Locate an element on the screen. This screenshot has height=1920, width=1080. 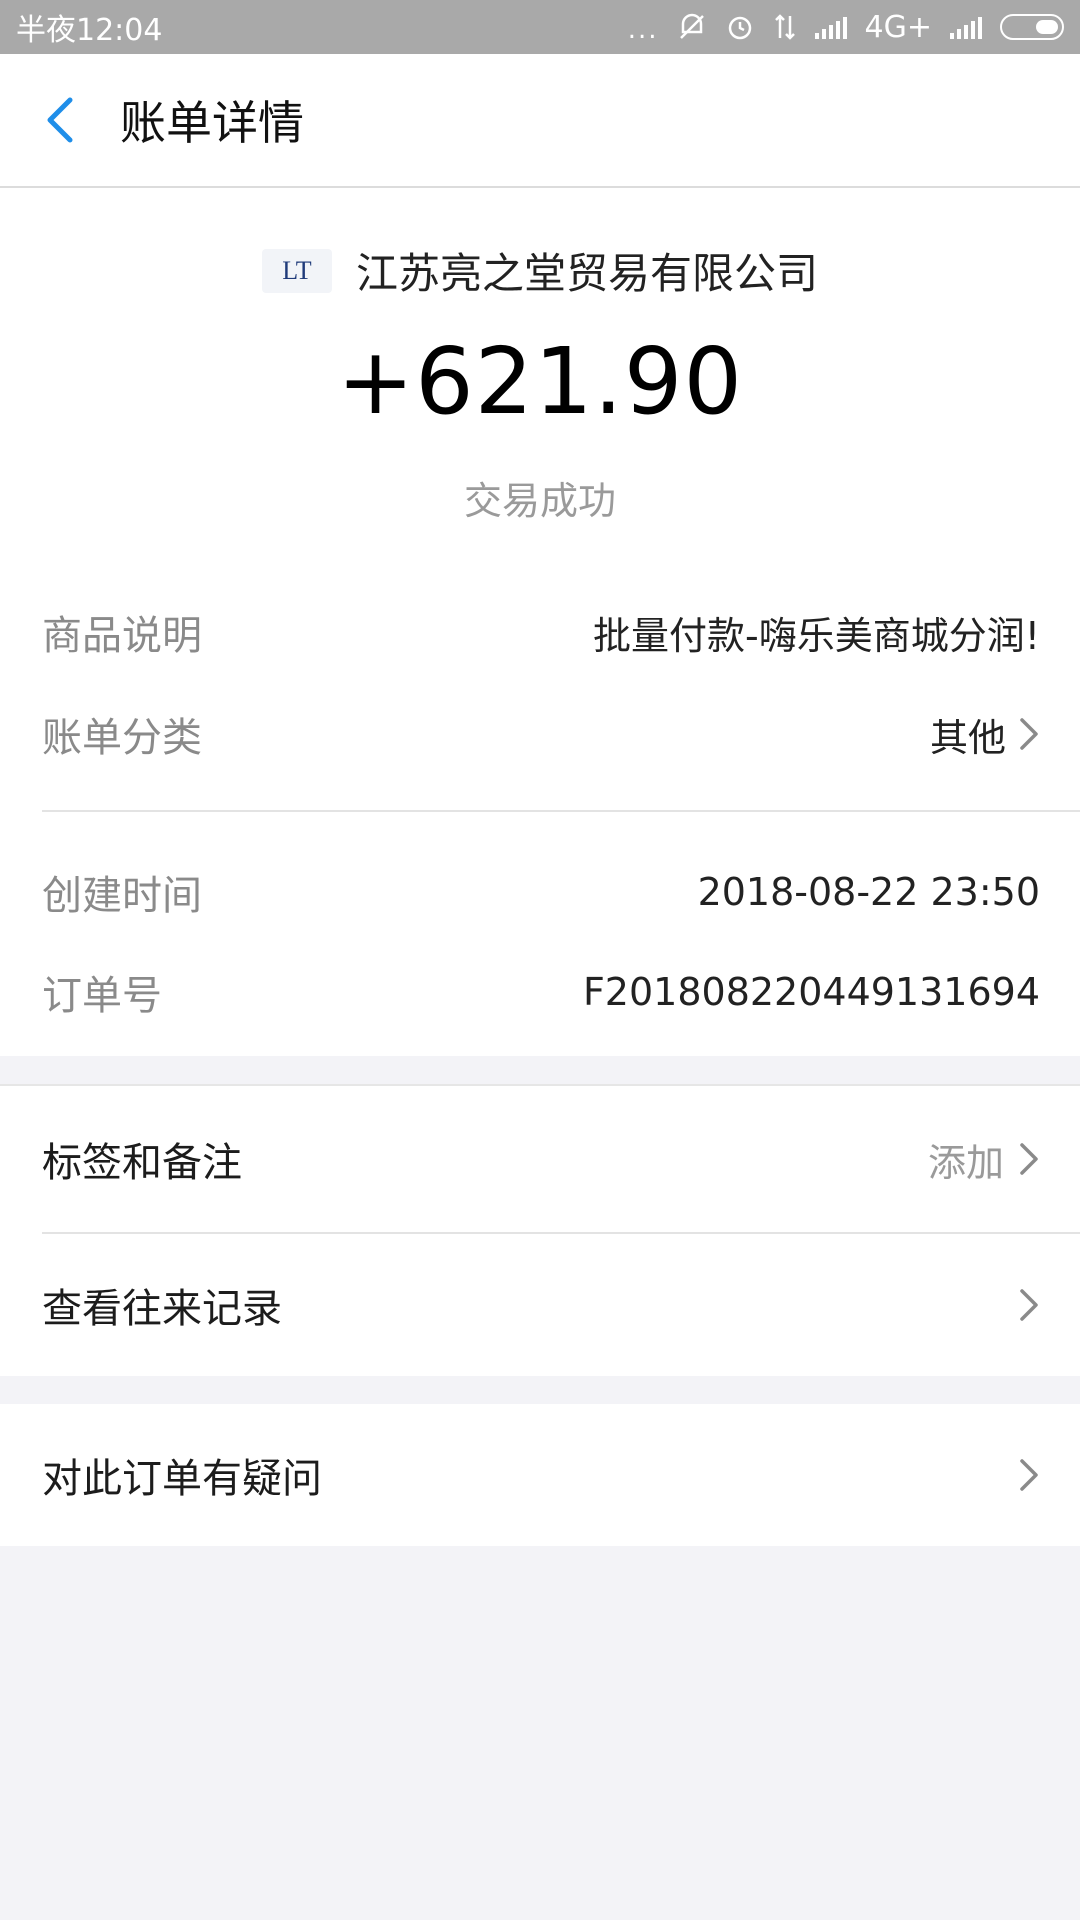
category-row: 账单分类 其他 is located at coordinates (540, 734).